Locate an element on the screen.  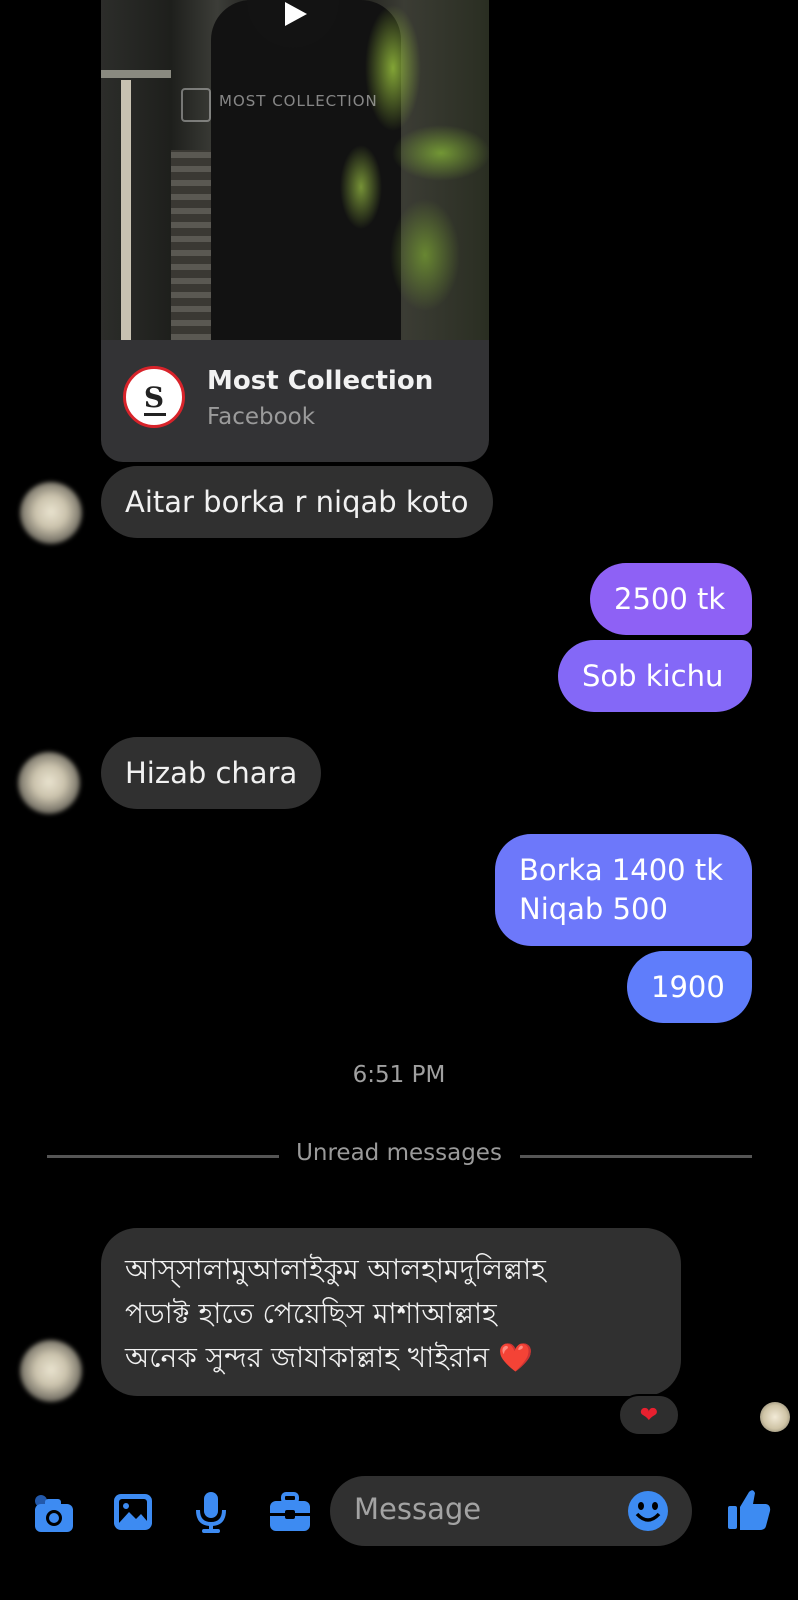
seen-receipt-avatar is located at coordinates (775, 1417).